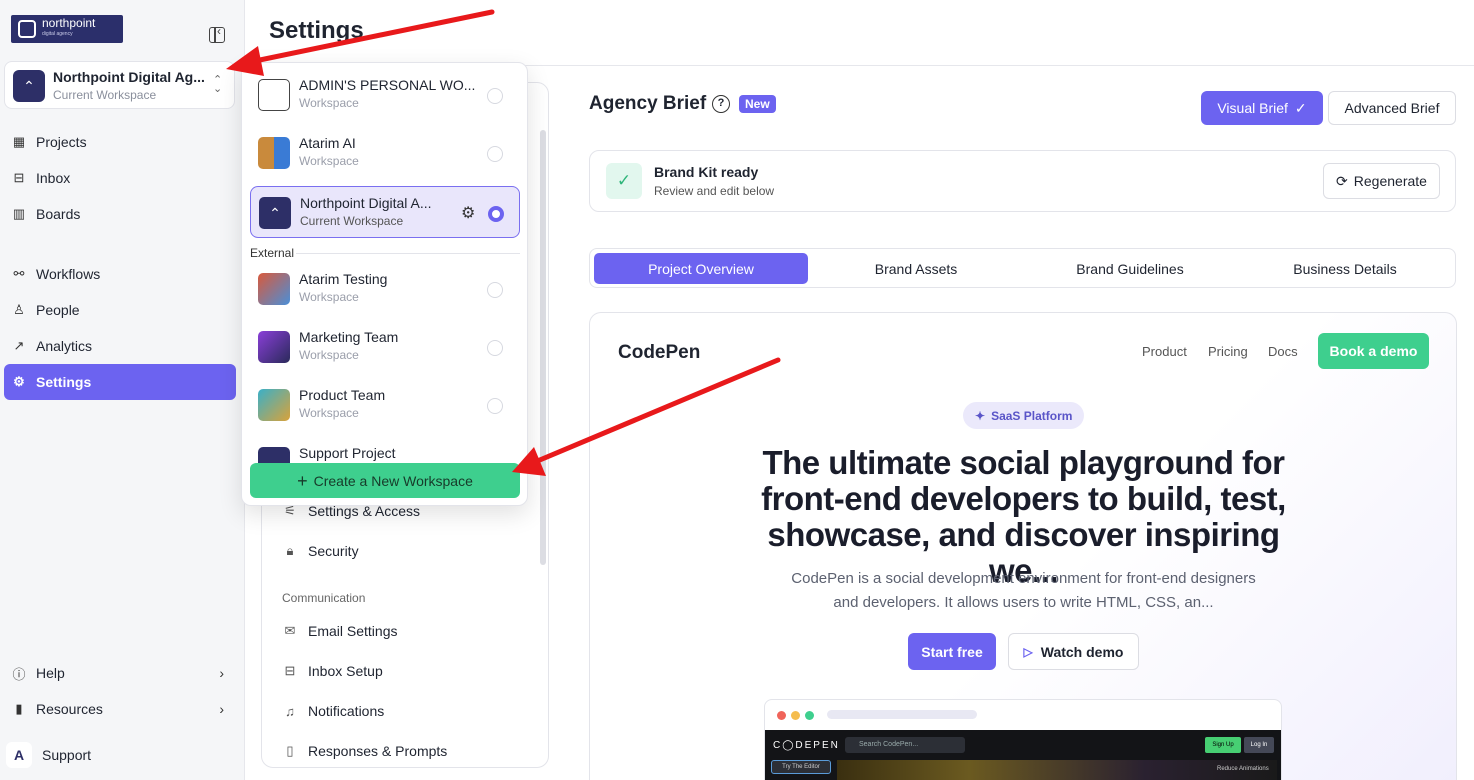 This screenshot has height=780, width=1474. What do you see at coordinates (120, 709) in the screenshot?
I see `sidebar-item-resources: ▮ Resources ›` at bounding box center [120, 709].